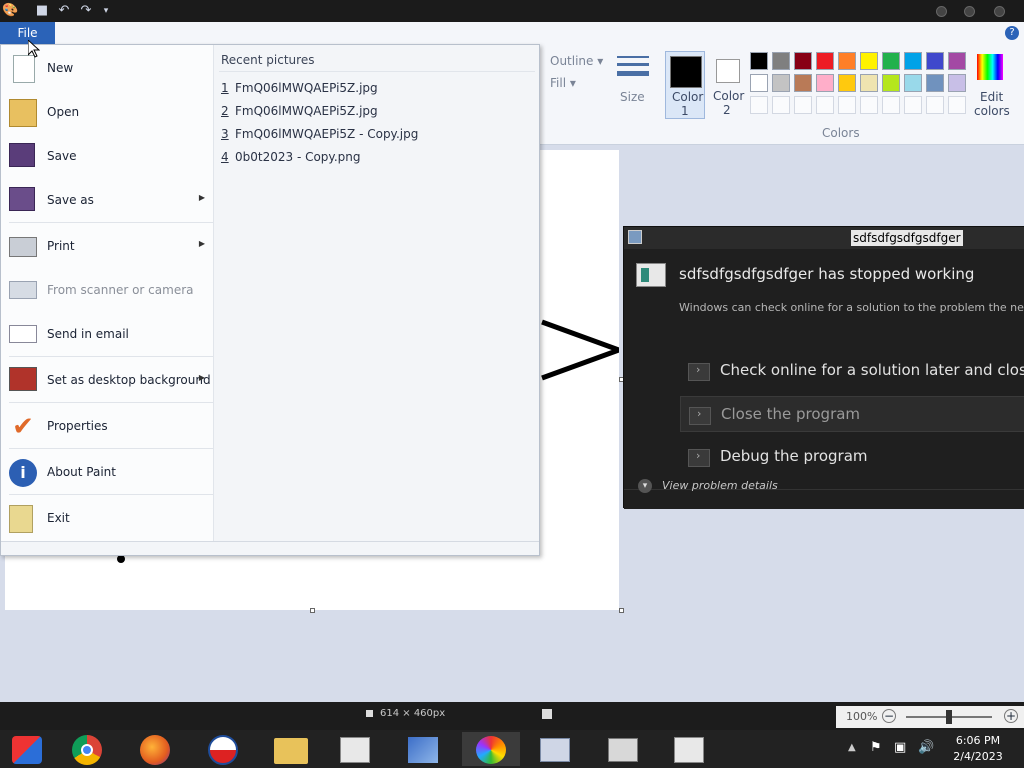 Image resolution: width=1024 pixels, height=768 pixels. I want to click on zoom-slider-thumb, so click(949, 717).